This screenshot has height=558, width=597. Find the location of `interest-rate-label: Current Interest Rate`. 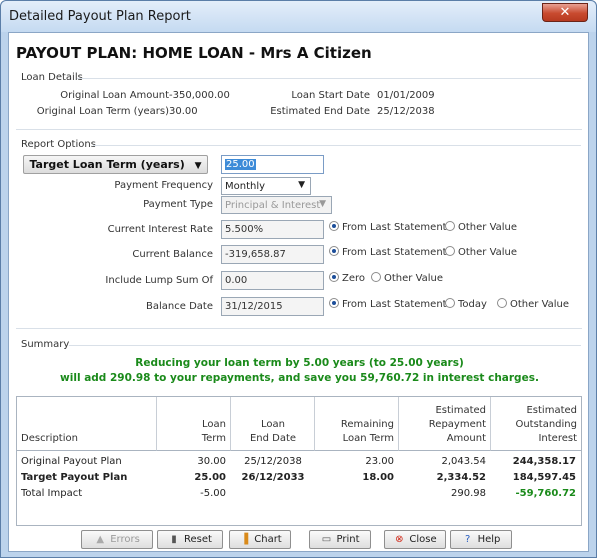

interest-rate-label: Current Interest Rate is located at coordinates (160, 229).